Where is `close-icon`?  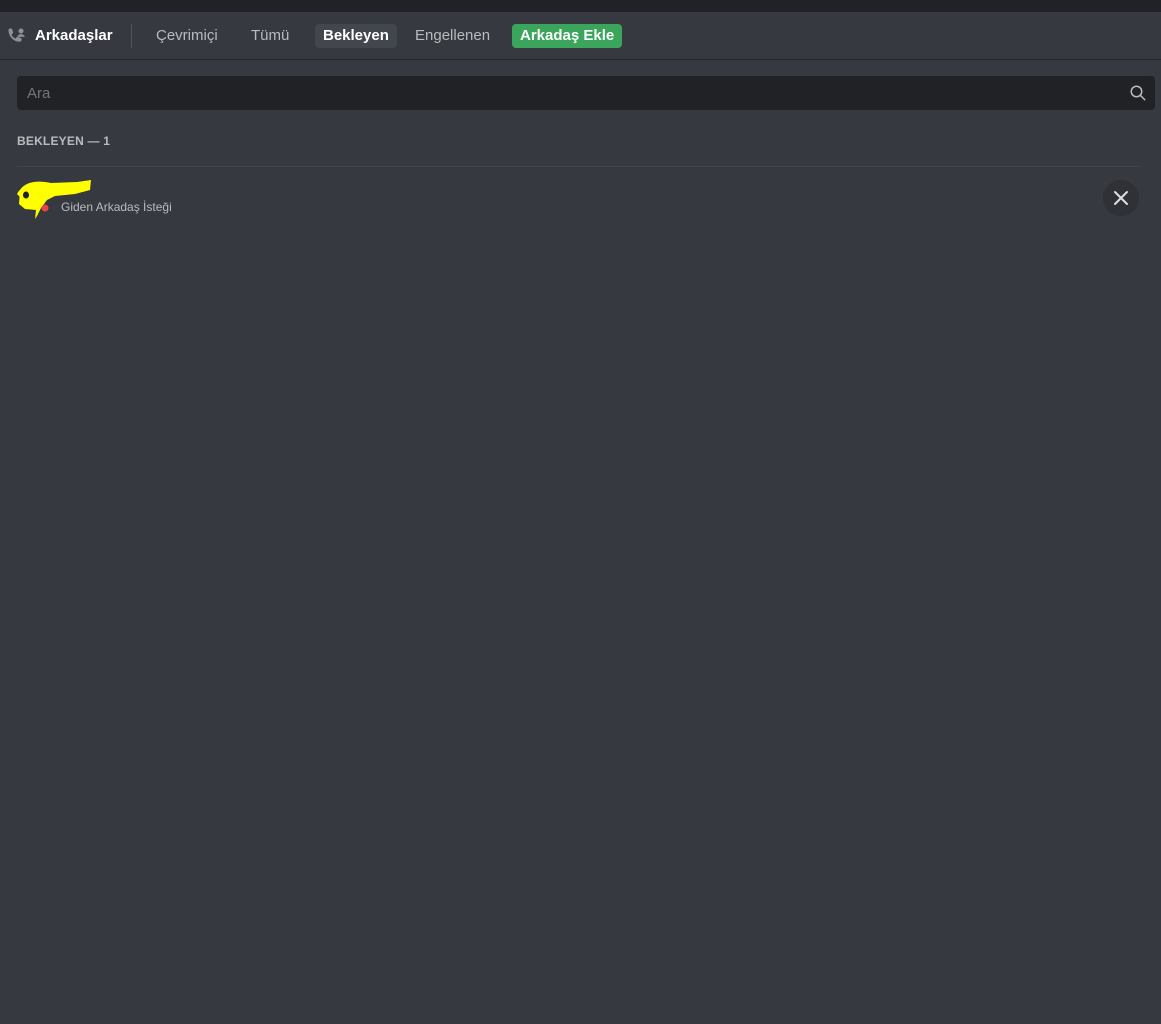
close-icon is located at coordinates (1121, 198).